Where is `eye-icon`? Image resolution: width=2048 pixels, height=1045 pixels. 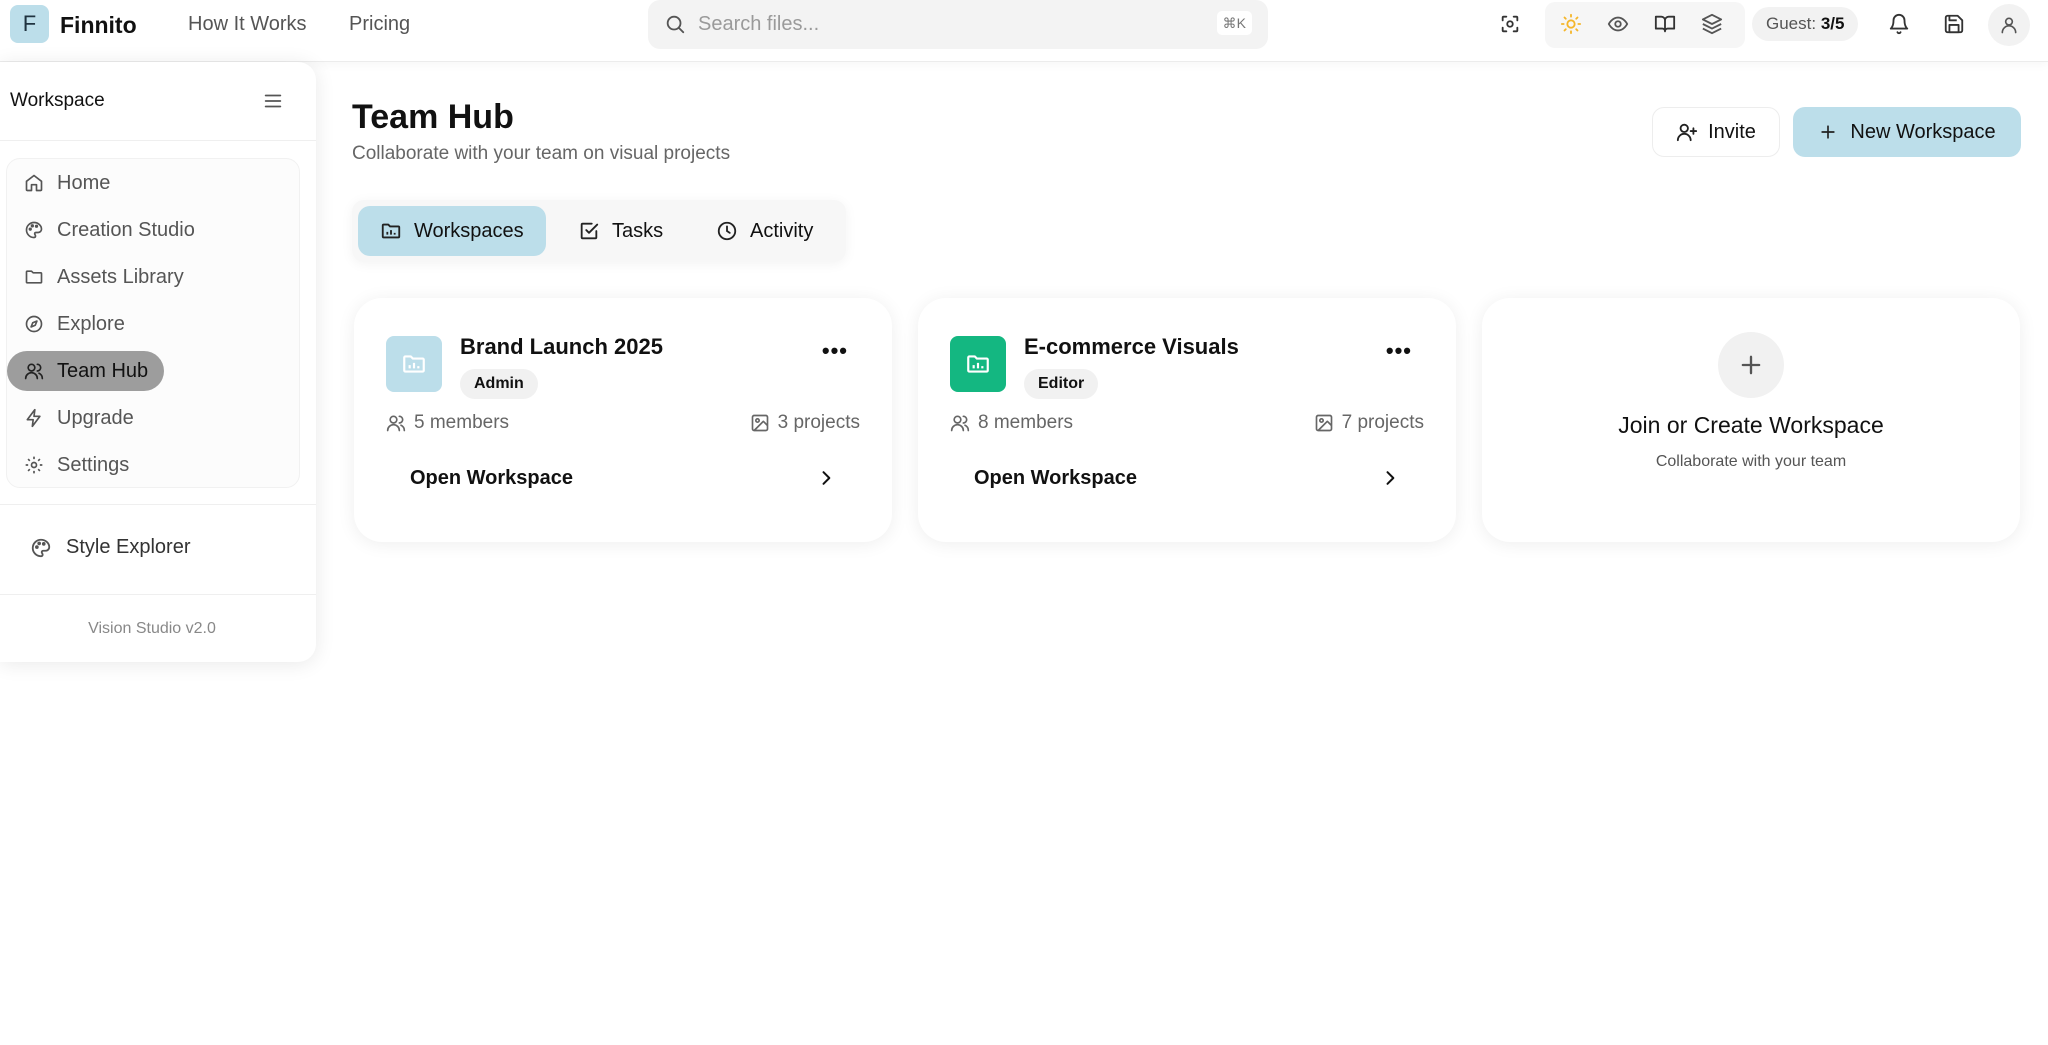 eye-icon is located at coordinates (1618, 24).